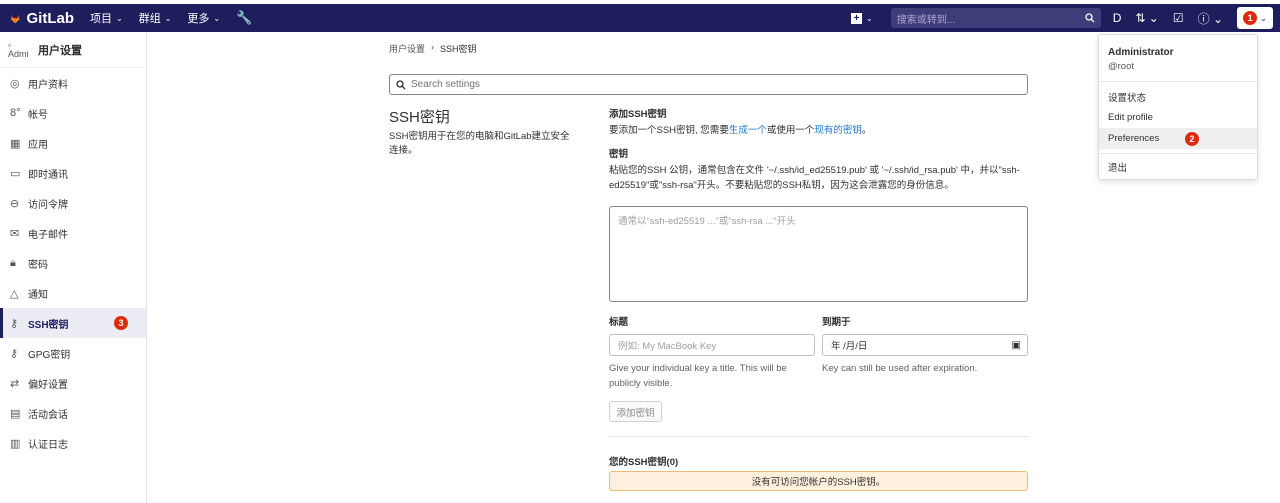  Describe the element at coordinates (14, 293) in the screenshot. I see `bell-icon: △` at that location.